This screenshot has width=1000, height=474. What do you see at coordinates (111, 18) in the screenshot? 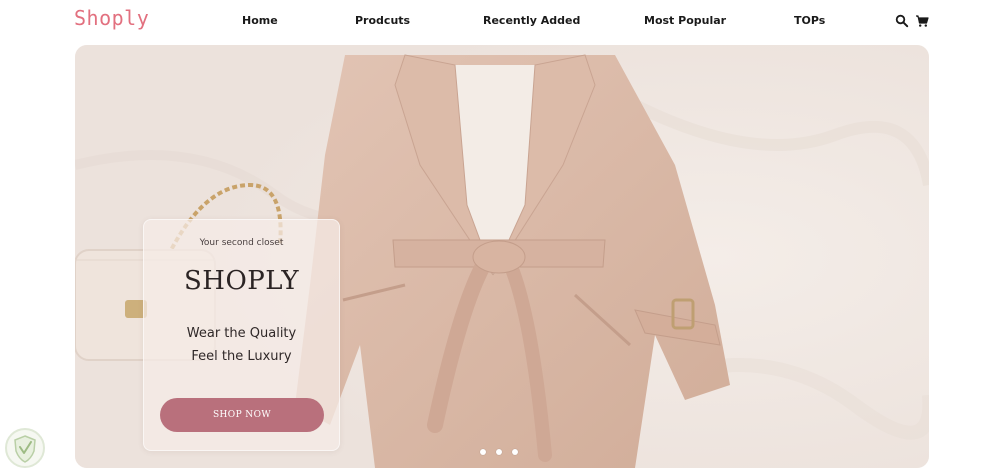
I see `brand-logo: Shoply` at bounding box center [111, 18].